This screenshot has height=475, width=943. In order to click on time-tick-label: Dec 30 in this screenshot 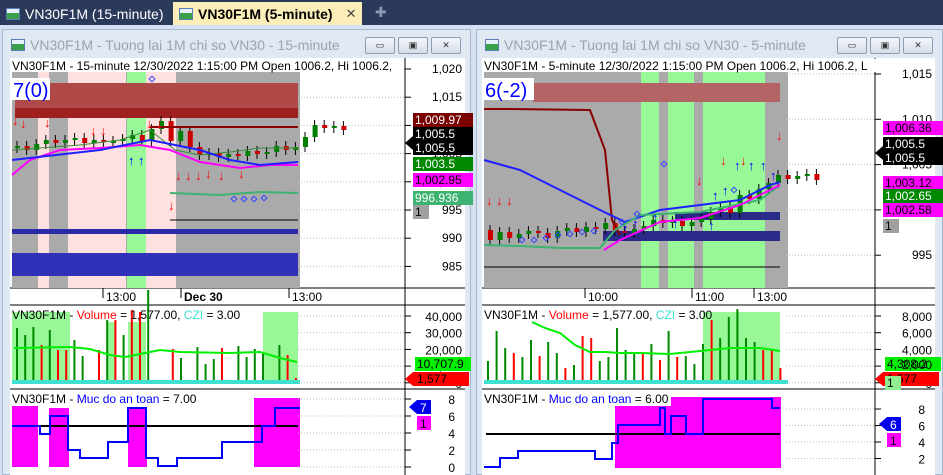, I will do `click(203, 297)`.